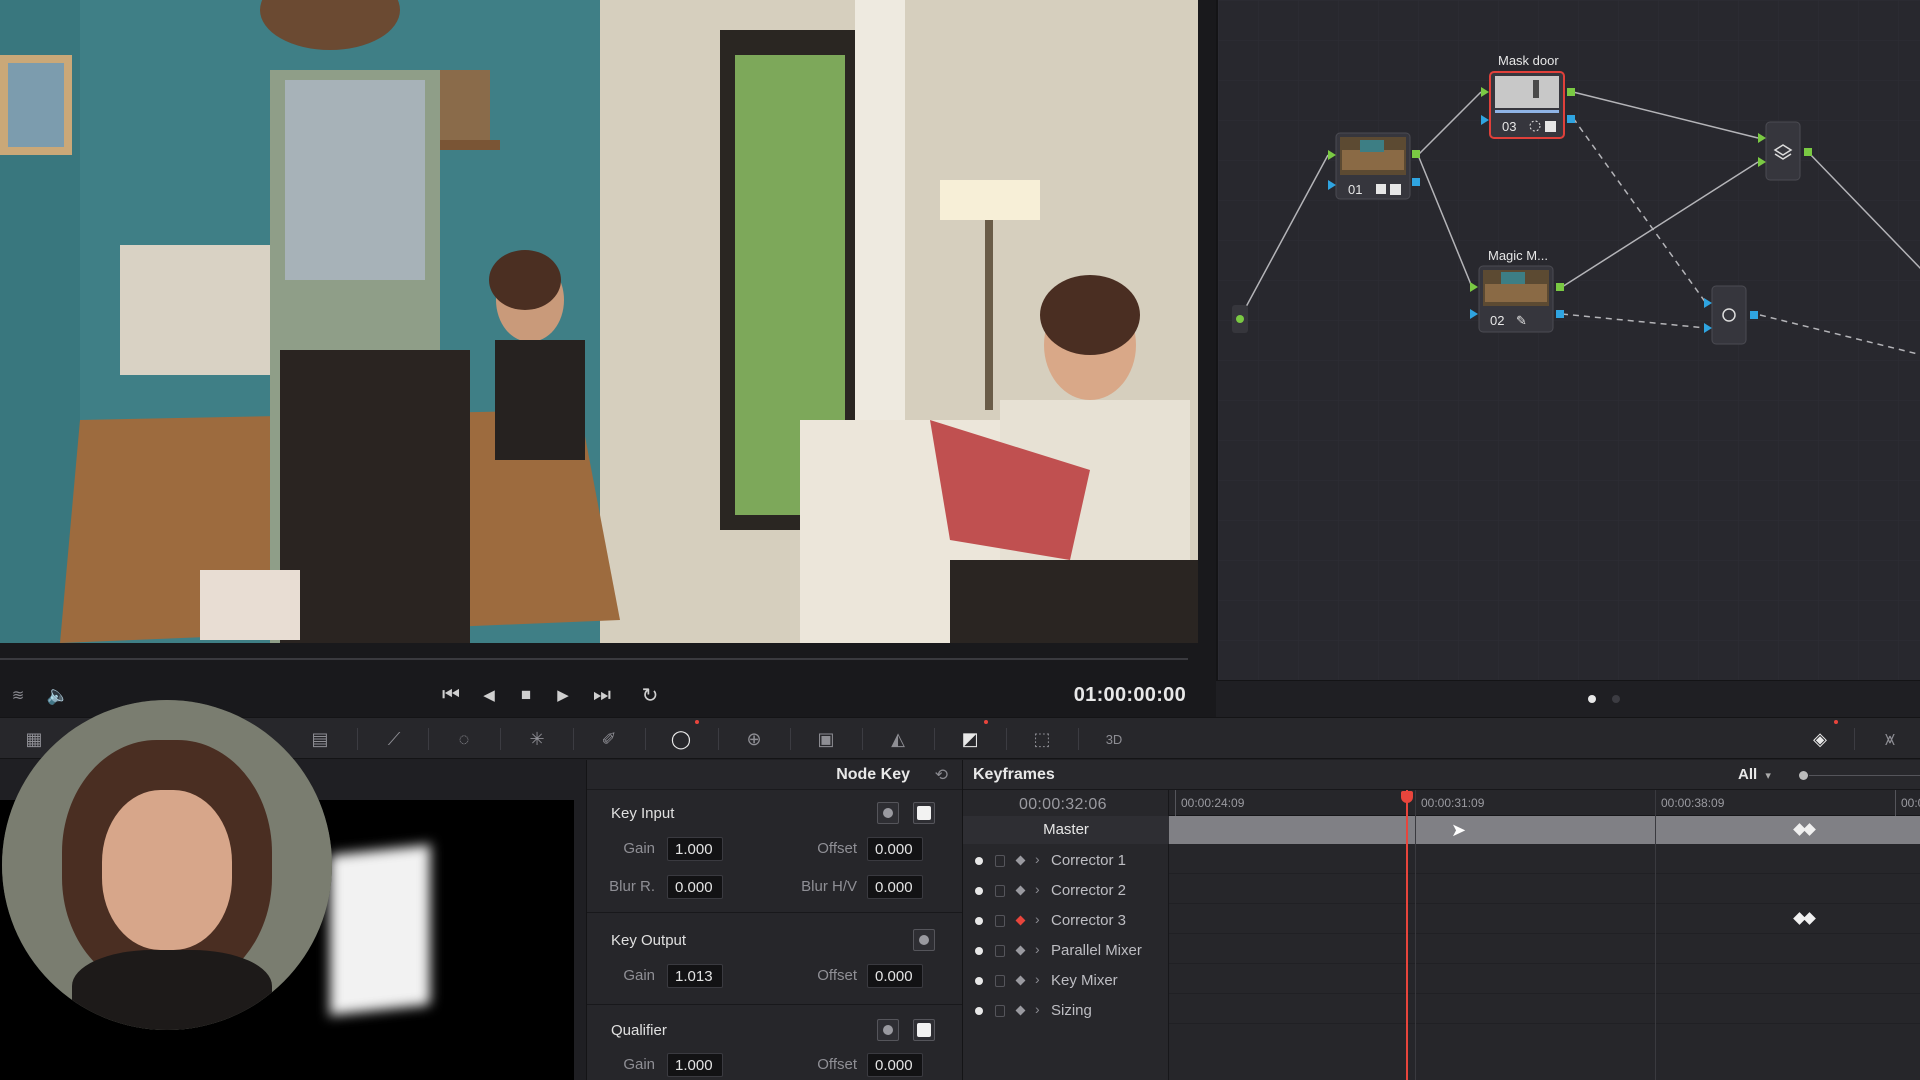  Describe the element at coordinates (537, 739) in the screenshot. I see `qualifier-icon: ✳` at that location.